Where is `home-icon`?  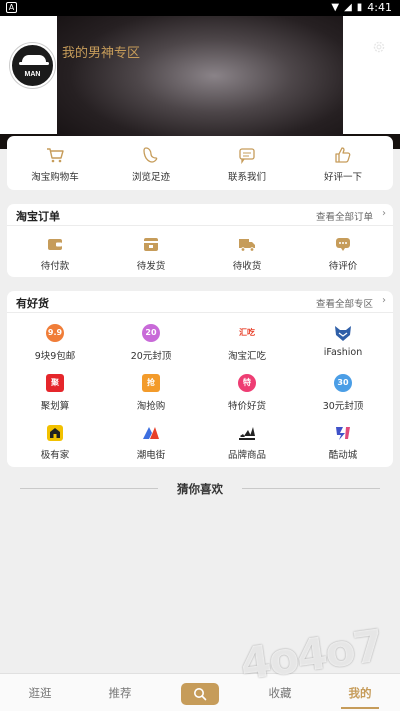 home-icon is located at coordinates (55, 433).